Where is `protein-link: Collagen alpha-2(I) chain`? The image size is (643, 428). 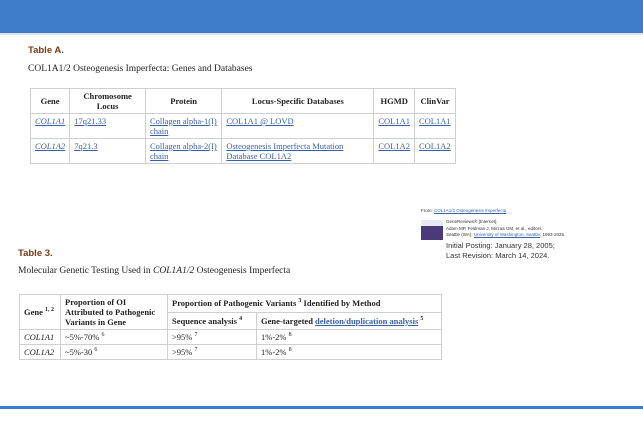 protein-link: Collagen alpha-2(I) chain is located at coordinates (183, 151).